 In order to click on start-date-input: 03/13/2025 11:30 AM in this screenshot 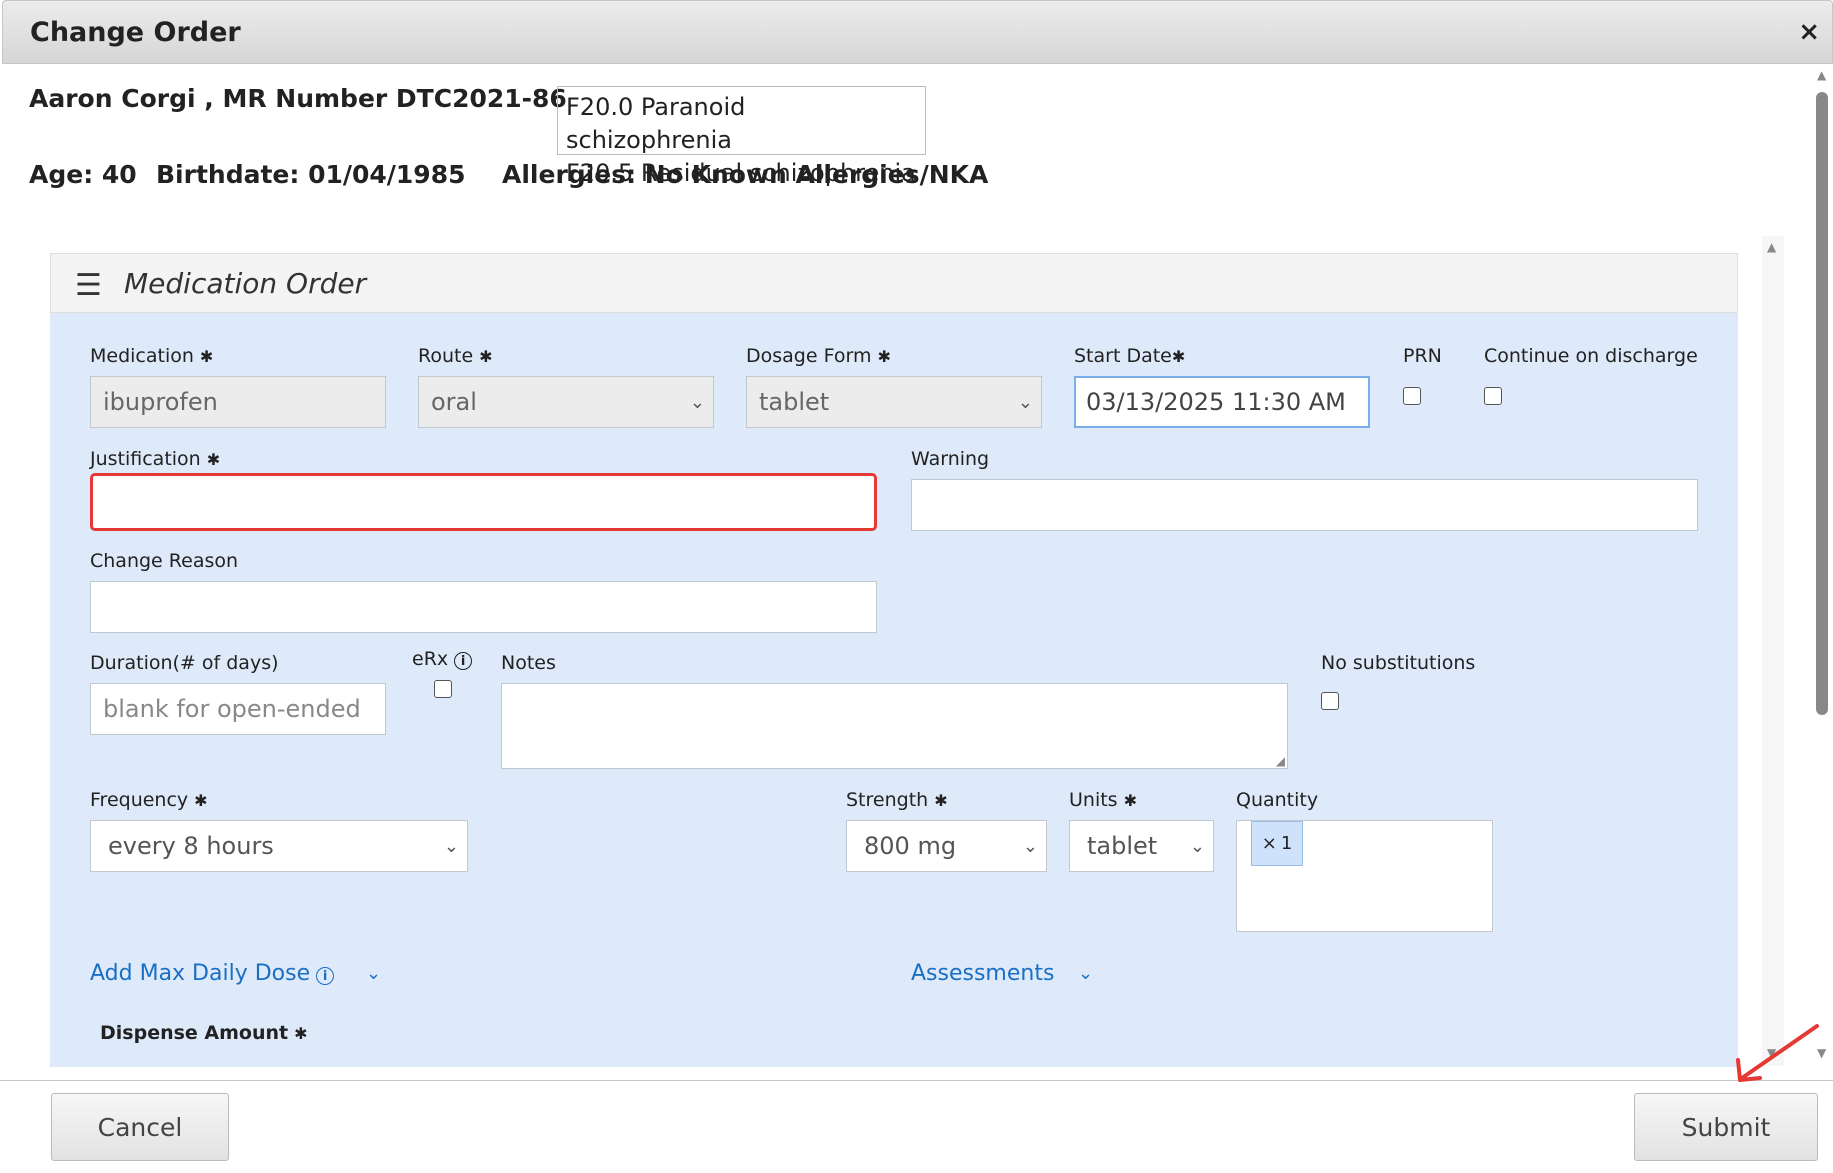, I will do `click(1222, 402)`.